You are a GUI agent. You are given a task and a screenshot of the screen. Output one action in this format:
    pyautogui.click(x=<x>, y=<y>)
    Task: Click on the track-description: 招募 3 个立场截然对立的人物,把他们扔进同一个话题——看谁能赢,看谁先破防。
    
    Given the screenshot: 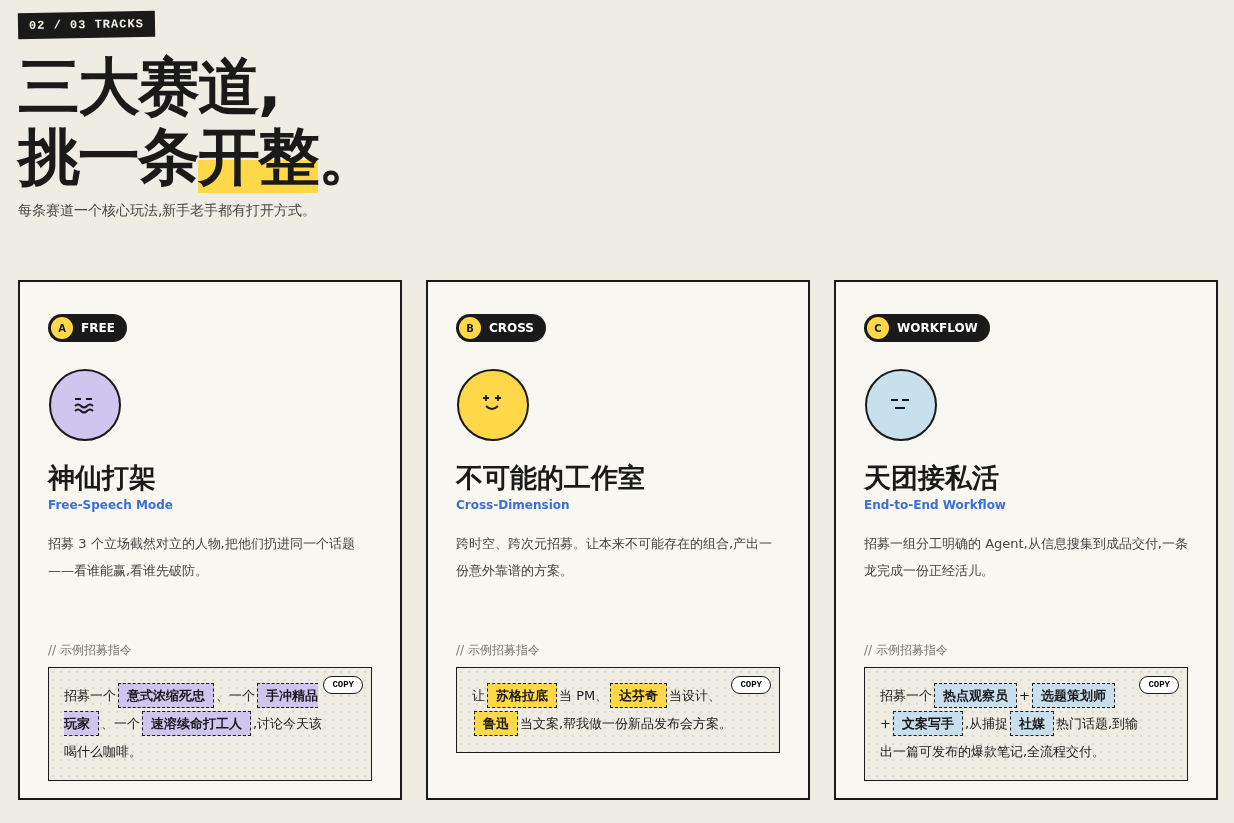 What is the action you would take?
    pyautogui.click(x=202, y=557)
    